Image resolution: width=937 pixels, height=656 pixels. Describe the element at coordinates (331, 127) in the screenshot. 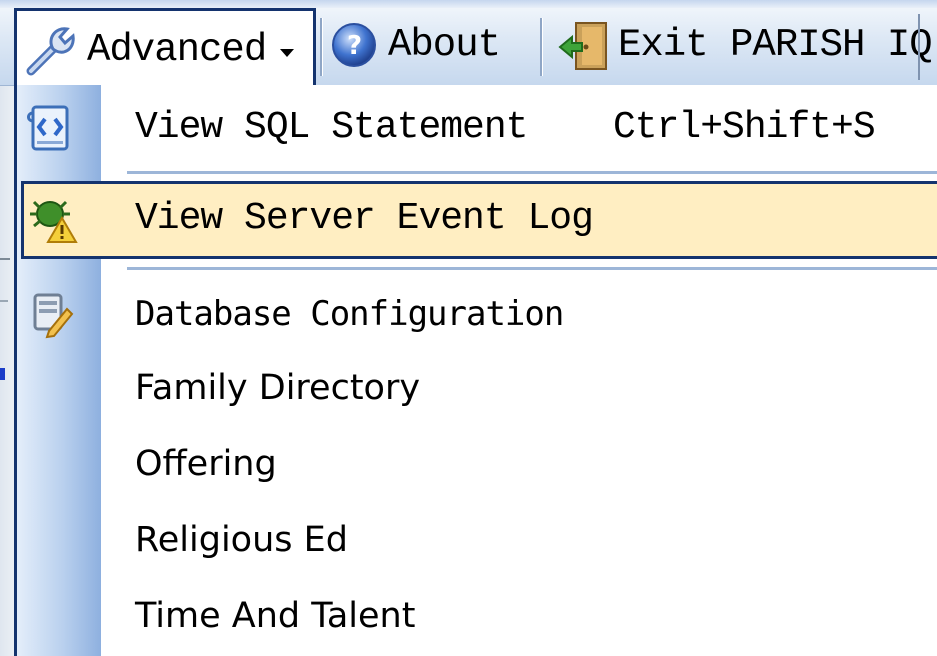

I see `menu-item-label: View SQL Statement` at that location.